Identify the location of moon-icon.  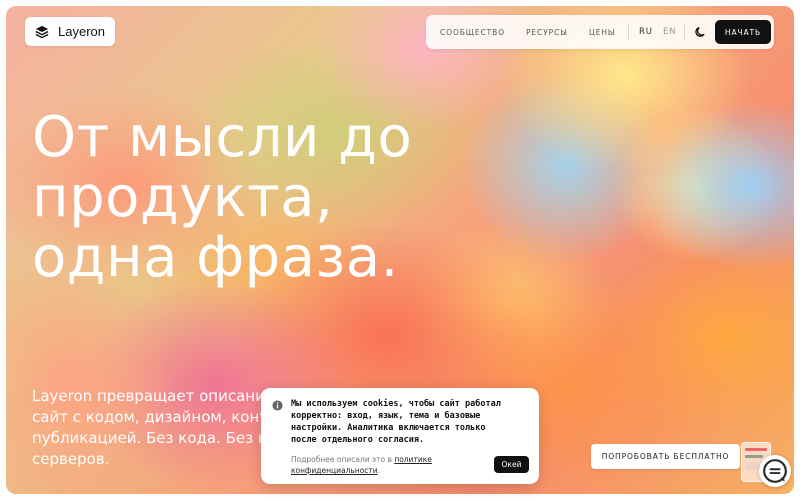
(701, 32).